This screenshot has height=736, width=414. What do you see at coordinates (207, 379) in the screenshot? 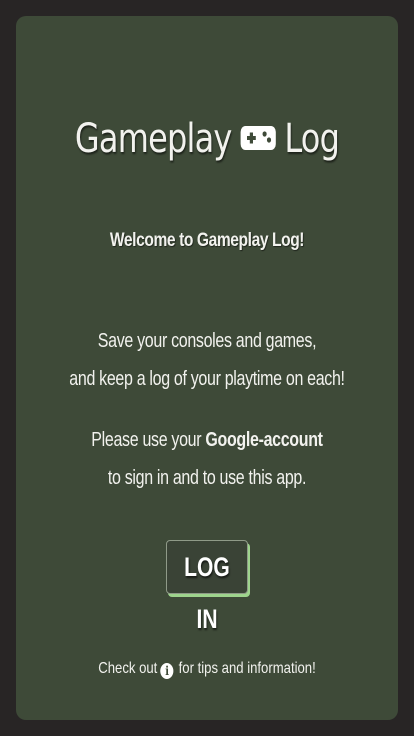
I see `intro-line-2: and keep a log of your playtime on each!` at bounding box center [207, 379].